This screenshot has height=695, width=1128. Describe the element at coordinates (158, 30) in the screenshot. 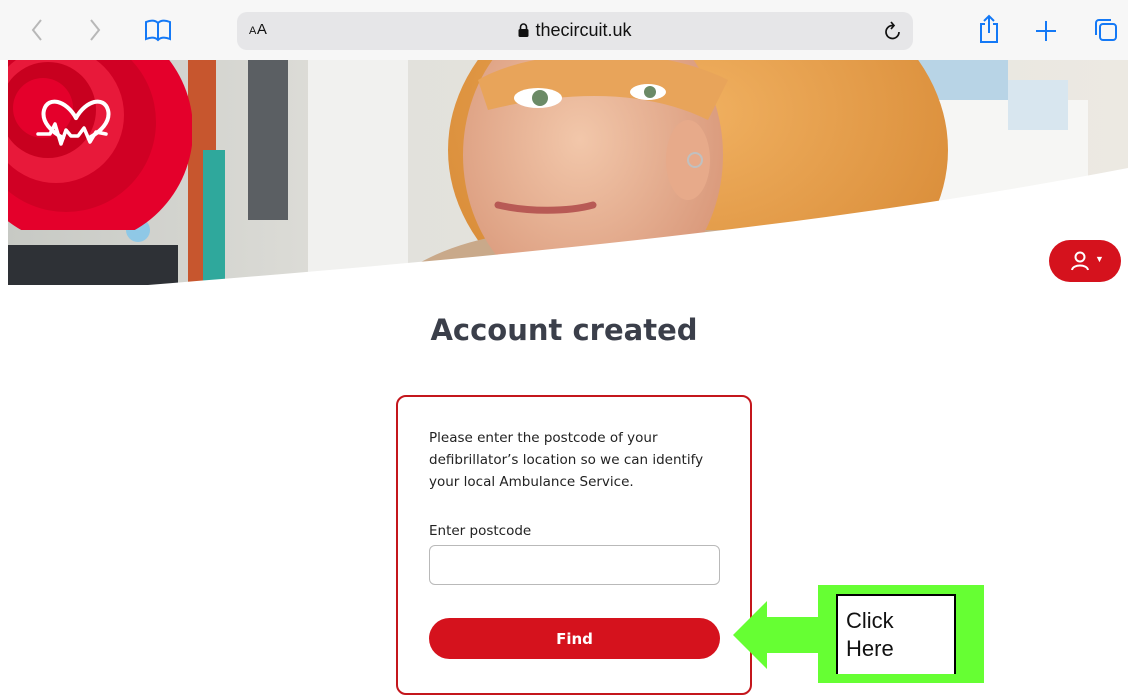

I see `bookmarks-icon` at that location.